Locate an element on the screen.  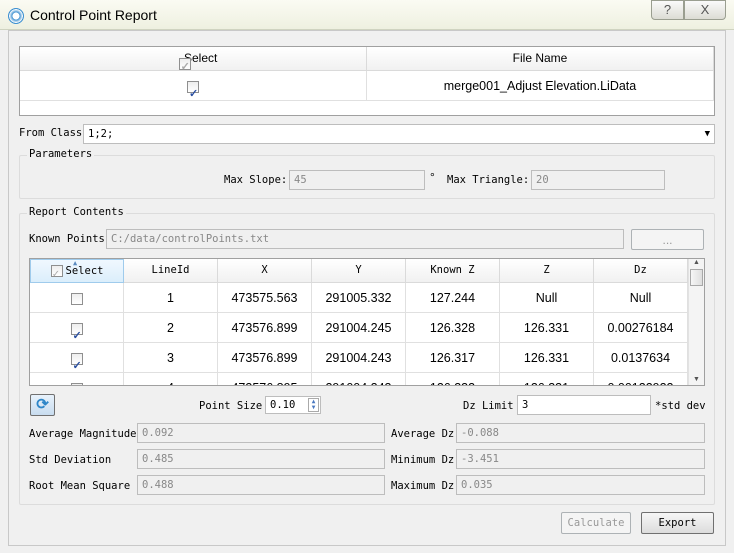
file-header-name: File Name is located at coordinates (540, 59).